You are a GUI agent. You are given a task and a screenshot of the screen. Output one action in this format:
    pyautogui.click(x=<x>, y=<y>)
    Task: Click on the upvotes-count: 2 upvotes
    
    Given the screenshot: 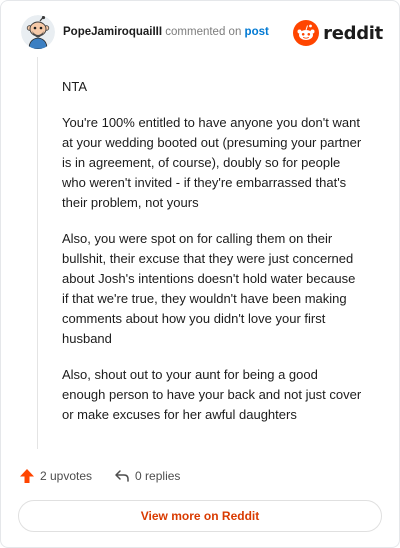 What is the action you would take?
    pyautogui.click(x=66, y=476)
    